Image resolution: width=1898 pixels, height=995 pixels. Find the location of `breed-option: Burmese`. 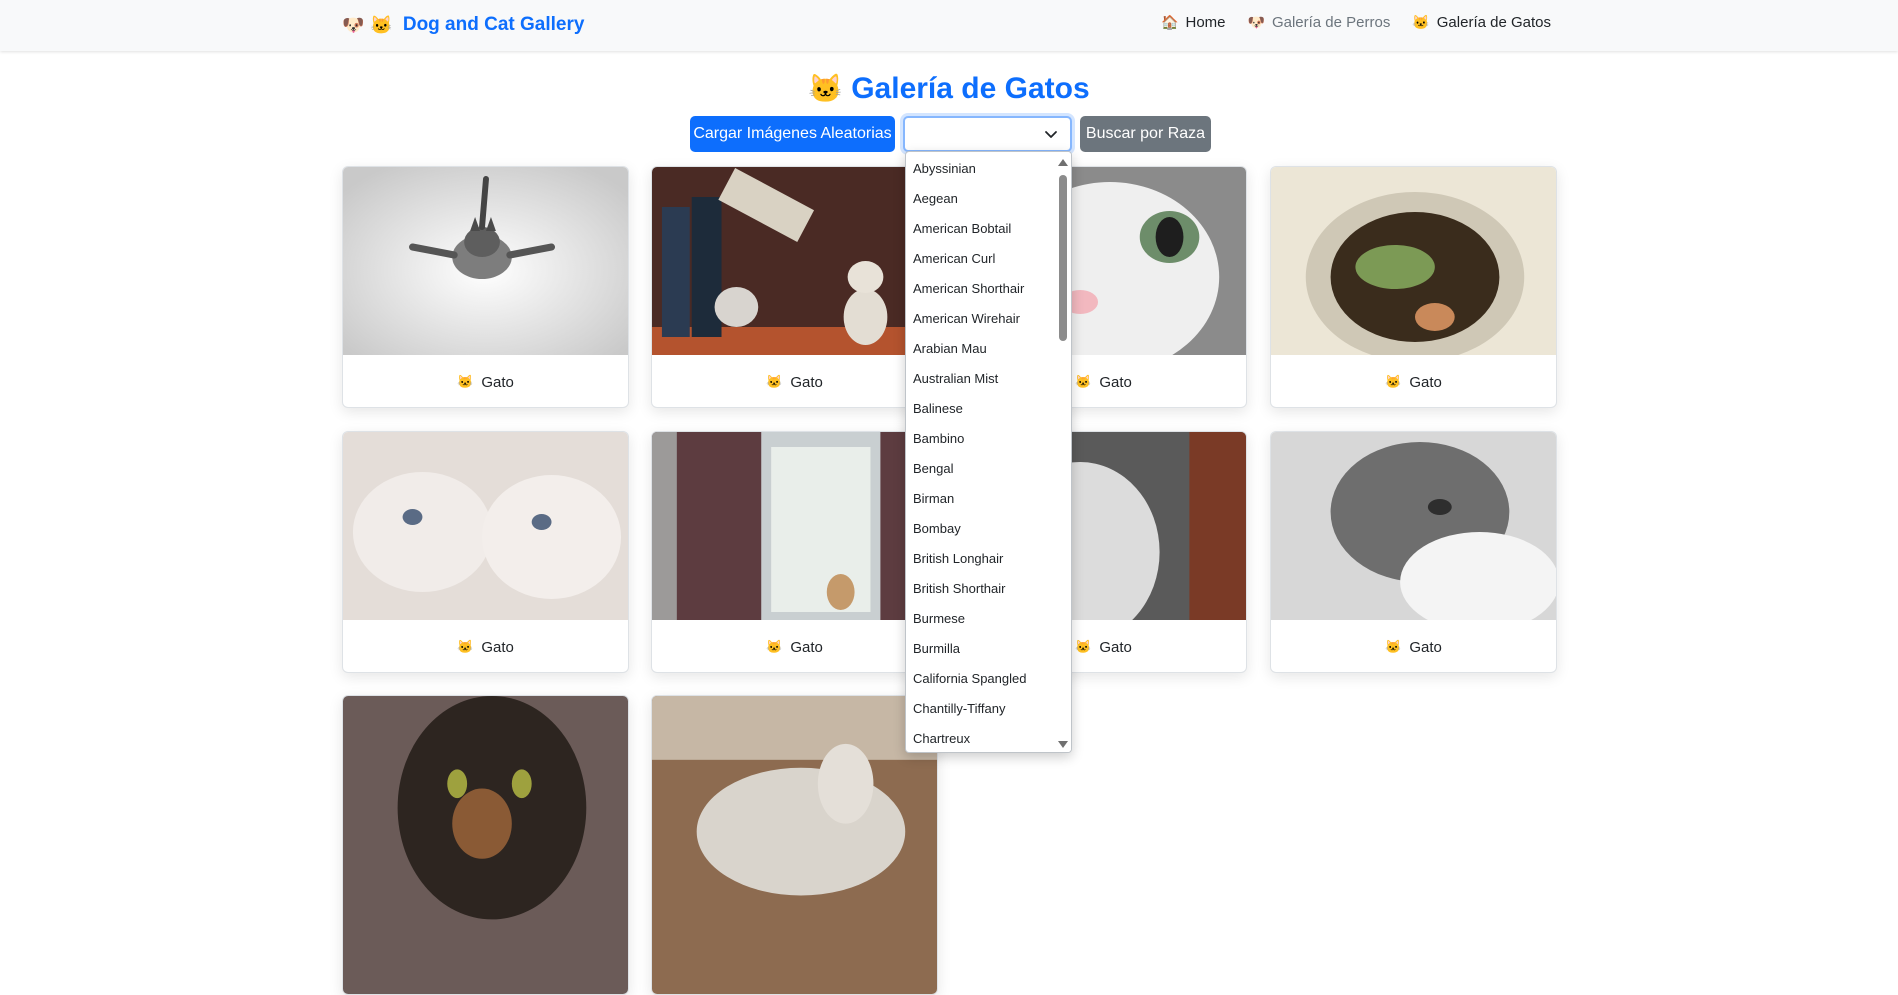

breed-option: Burmese is located at coordinates (939, 619).